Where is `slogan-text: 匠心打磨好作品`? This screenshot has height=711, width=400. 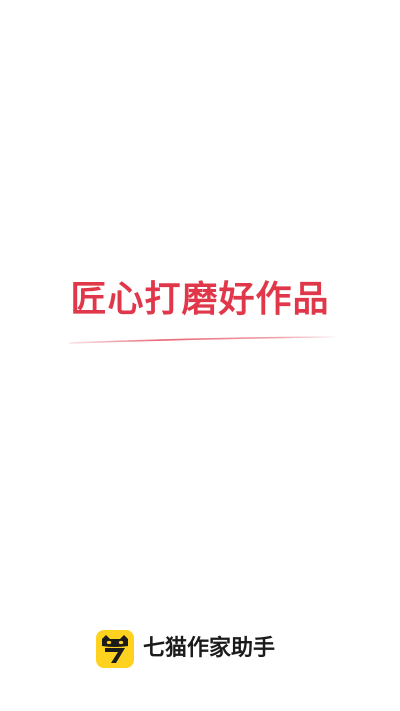 slogan-text: 匠心打磨好作品 is located at coordinates (200, 299).